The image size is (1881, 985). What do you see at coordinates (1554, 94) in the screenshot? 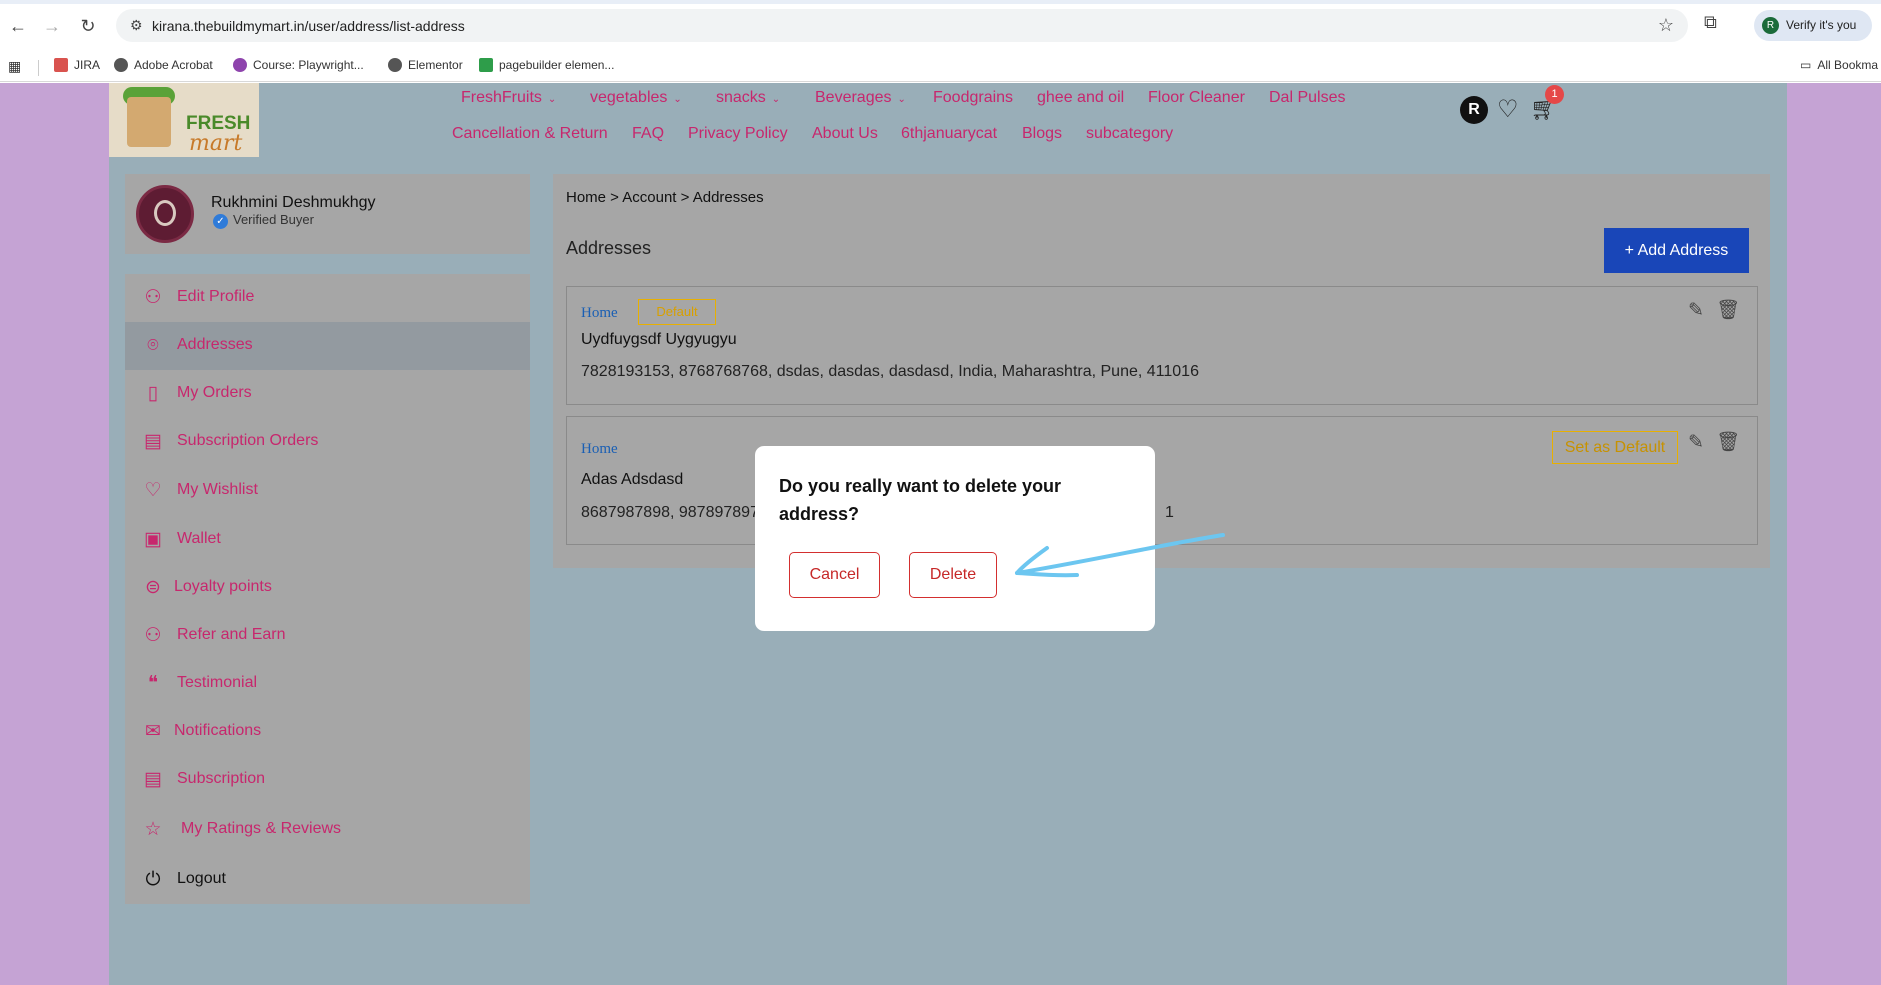
I see `cart-count-badge: 1` at bounding box center [1554, 94].